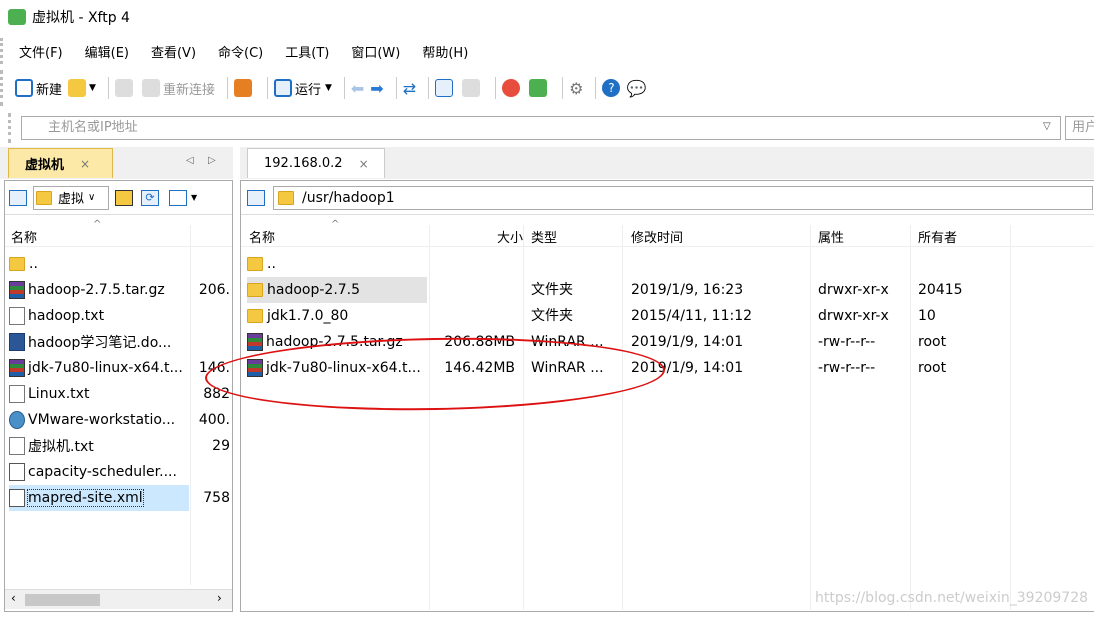 Image resolution: width=1094 pixels, height=617 pixels. Describe the element at coordinates (33, 264) in the screenshot. I see `file-name: ..` at that location.